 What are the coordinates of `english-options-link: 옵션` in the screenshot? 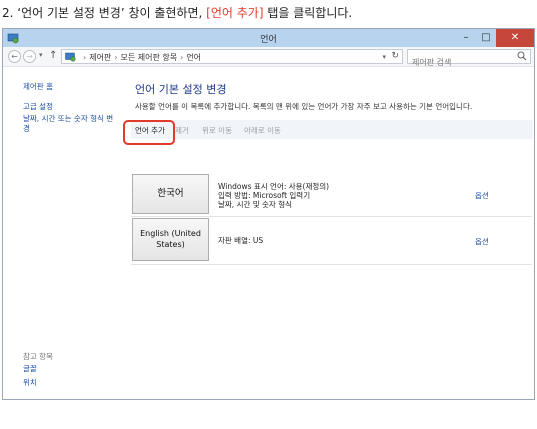 It's located at (482, 241).